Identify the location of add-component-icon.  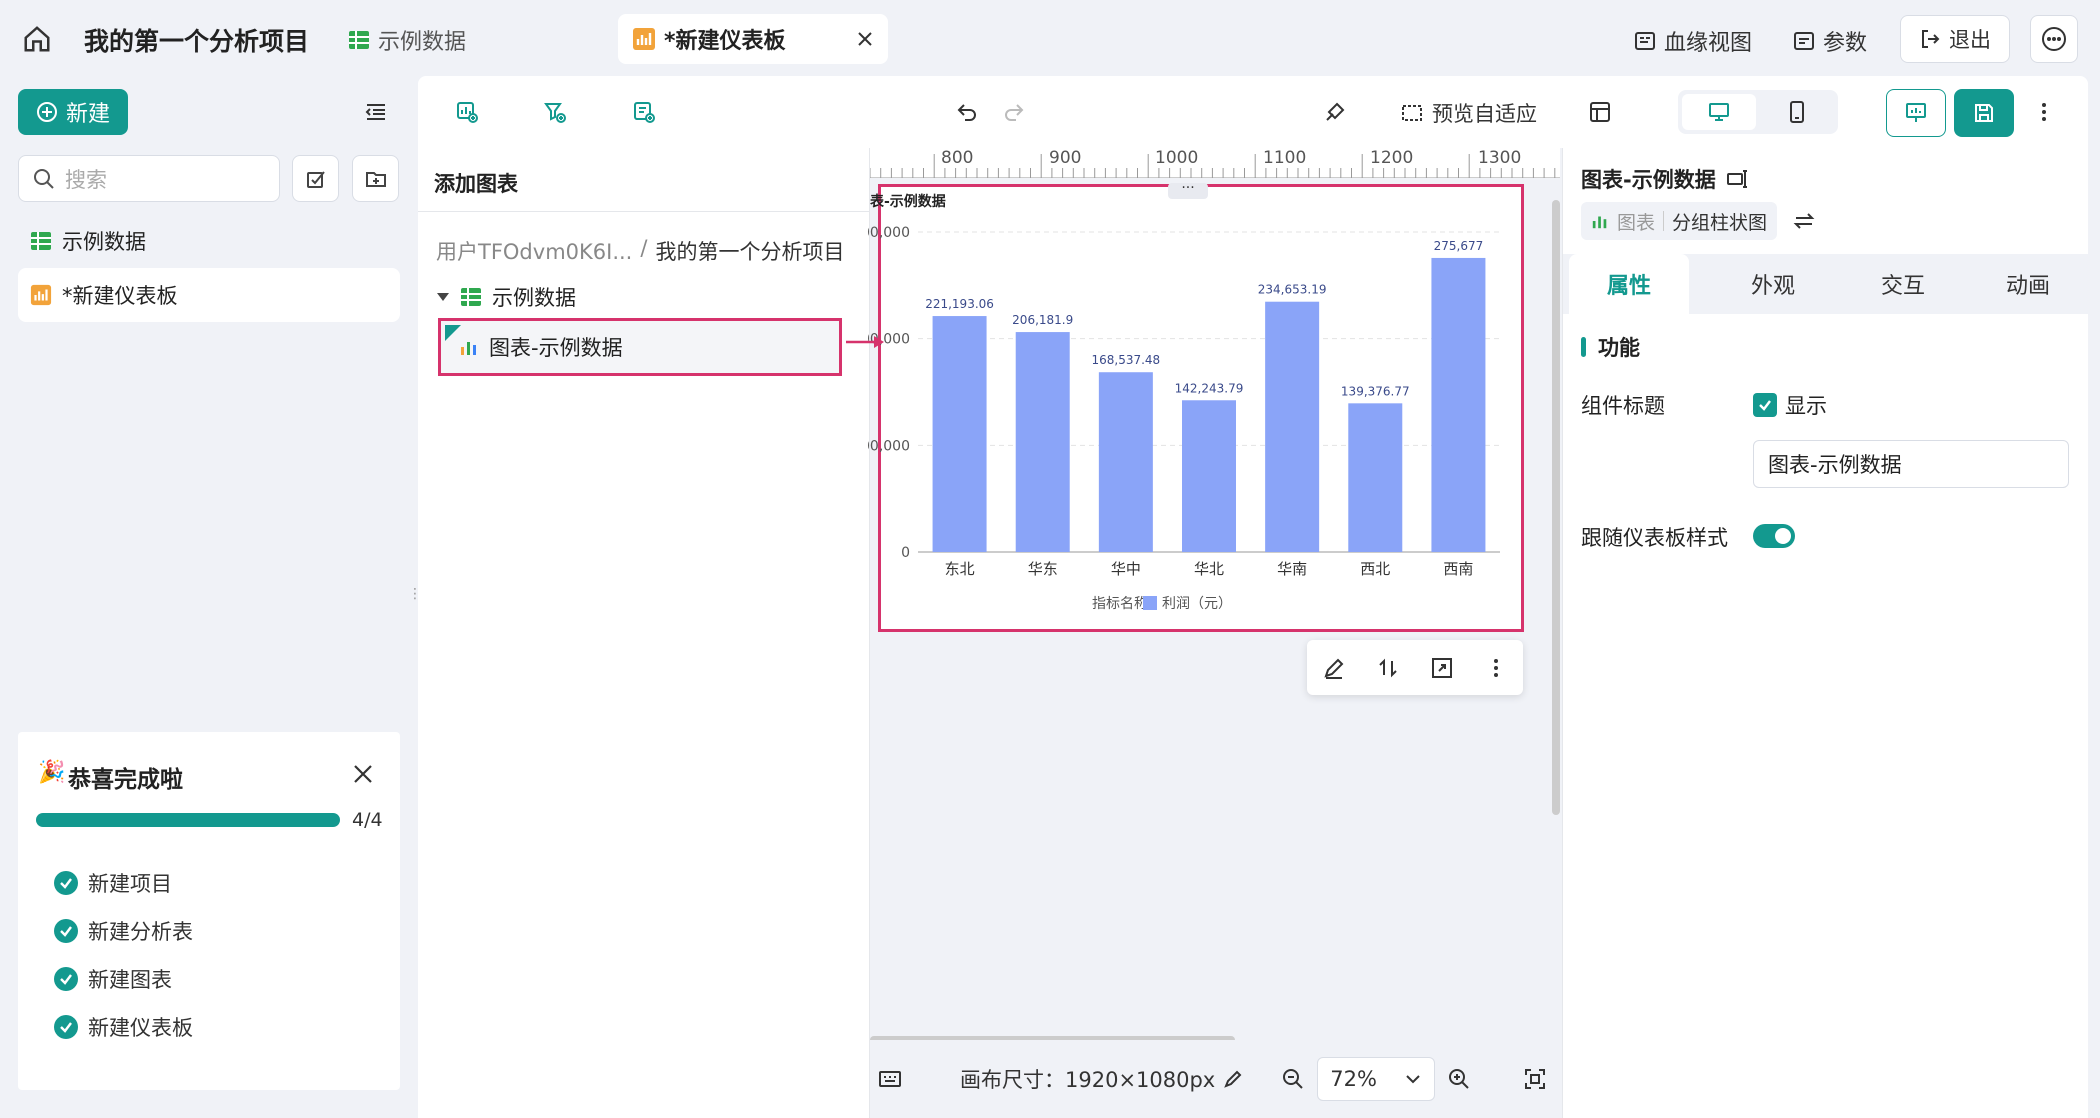
(644, 112).